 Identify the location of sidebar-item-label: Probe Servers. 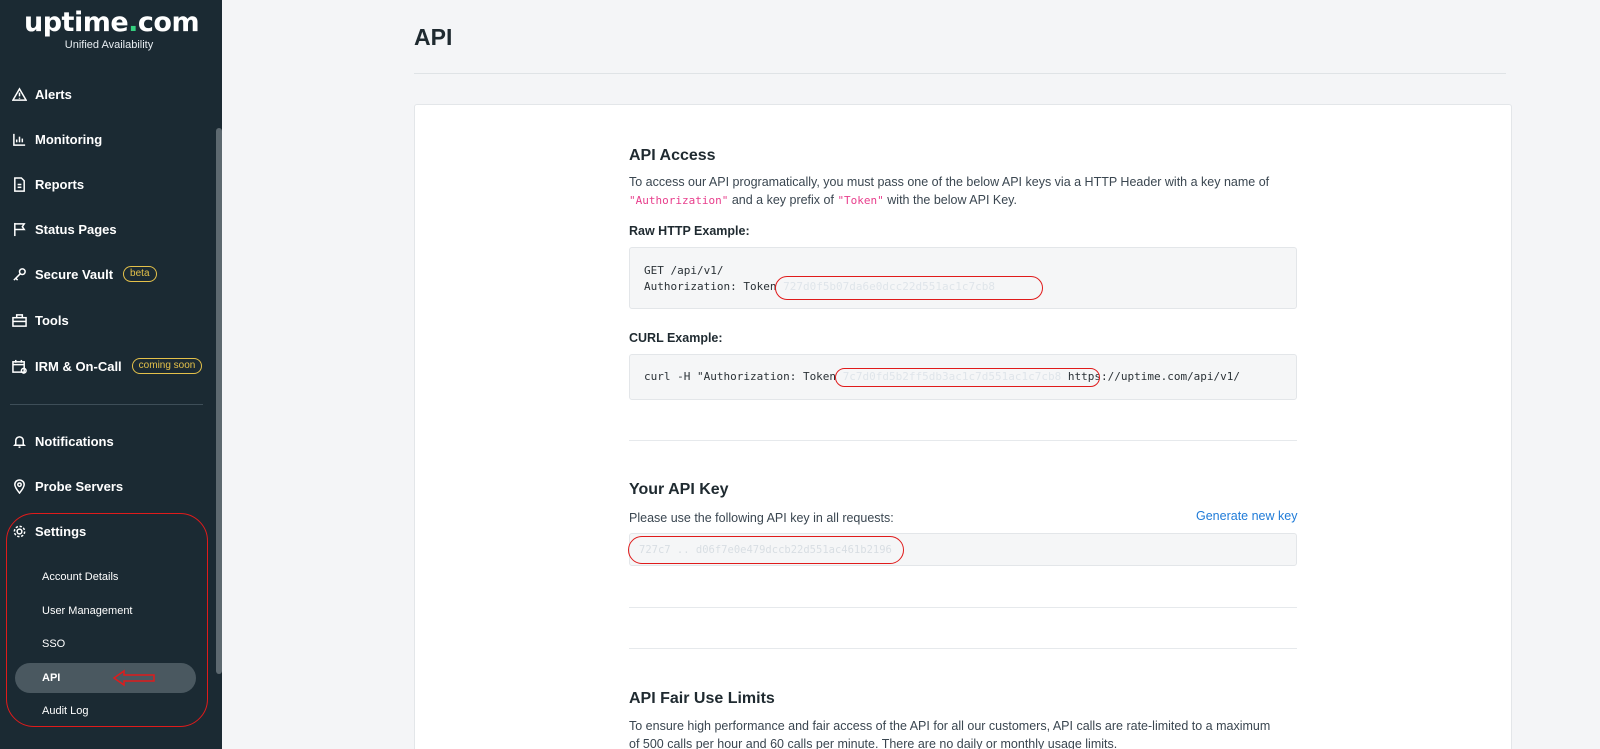
(79, 486).